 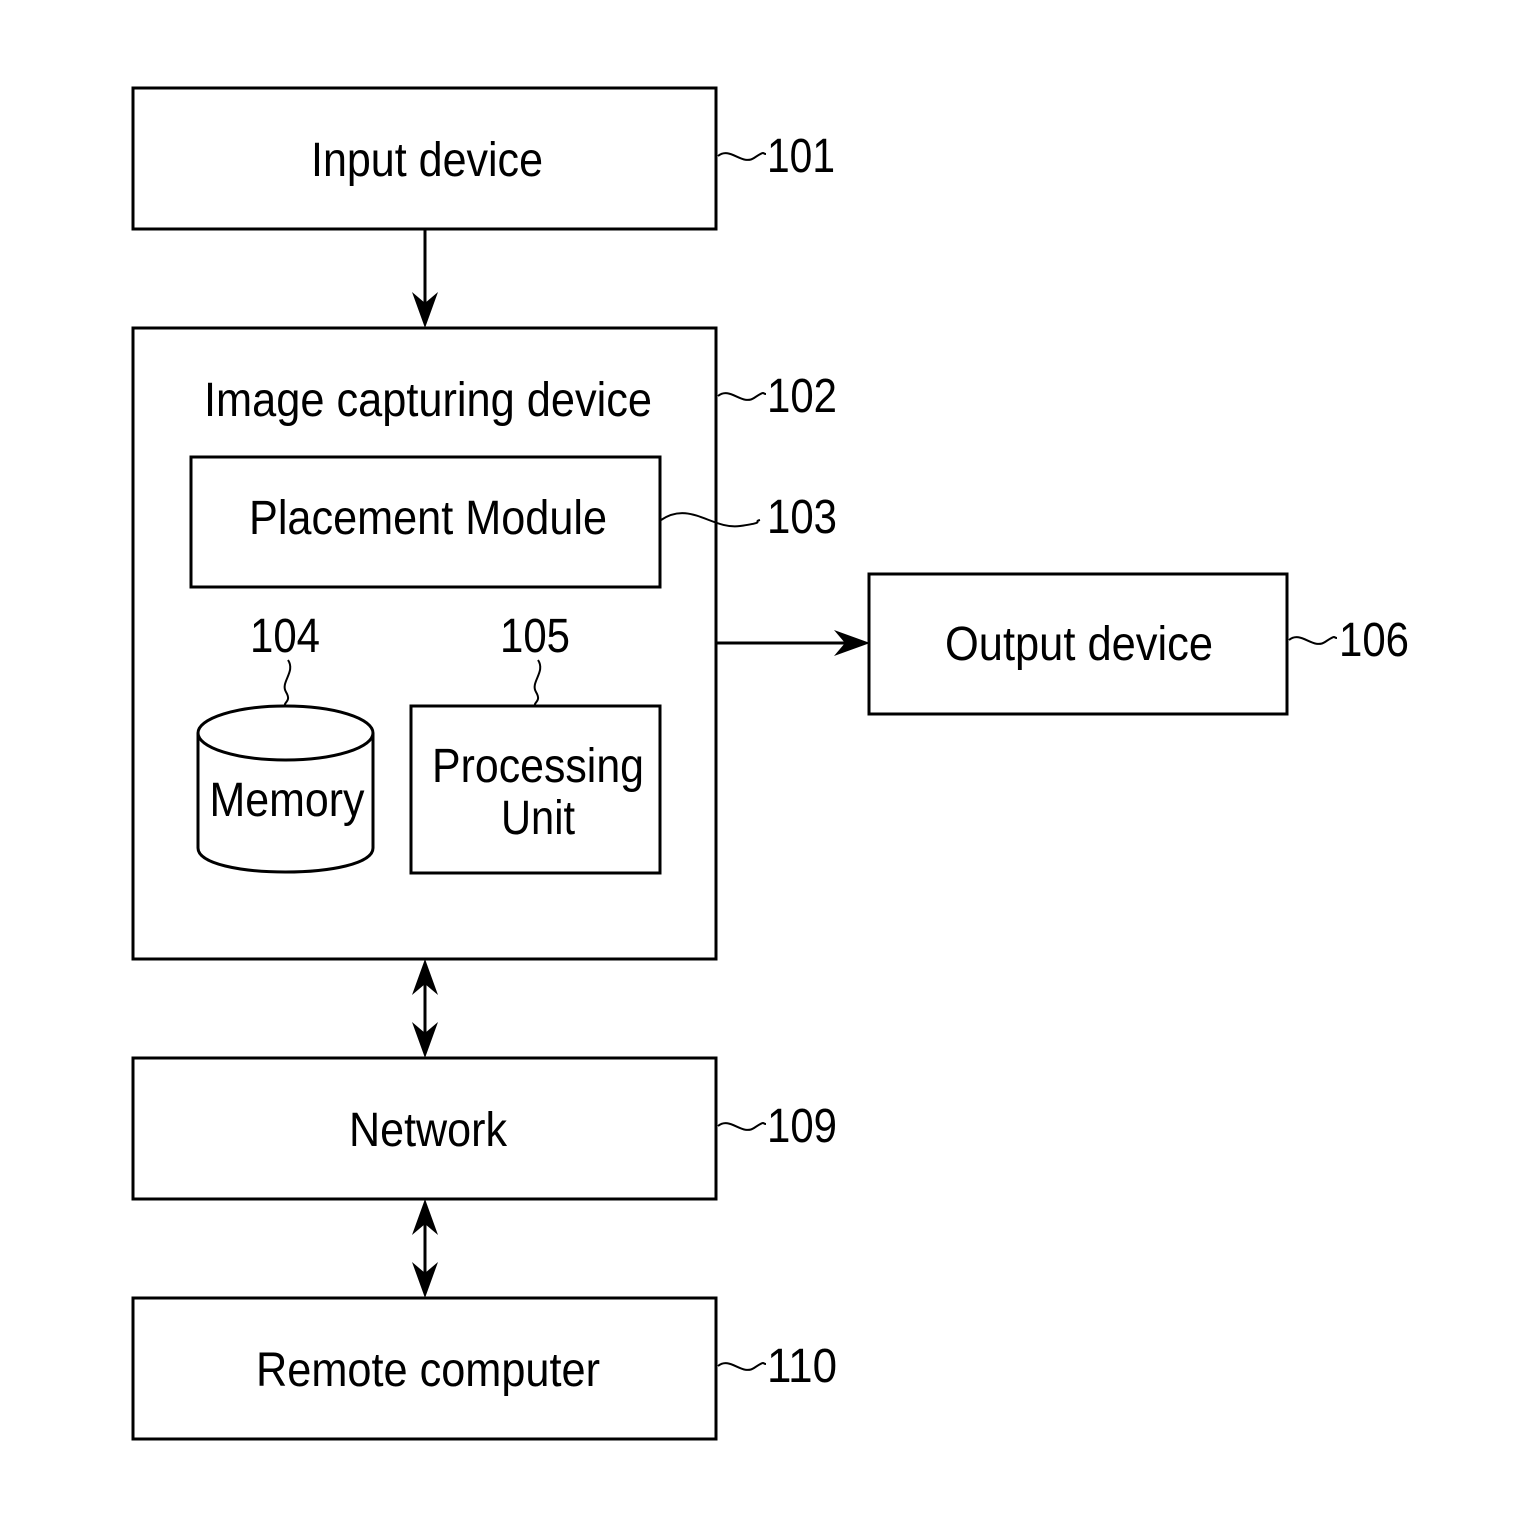 I want to click on input-device-node: Input device 101, so click(x=483, y=158).